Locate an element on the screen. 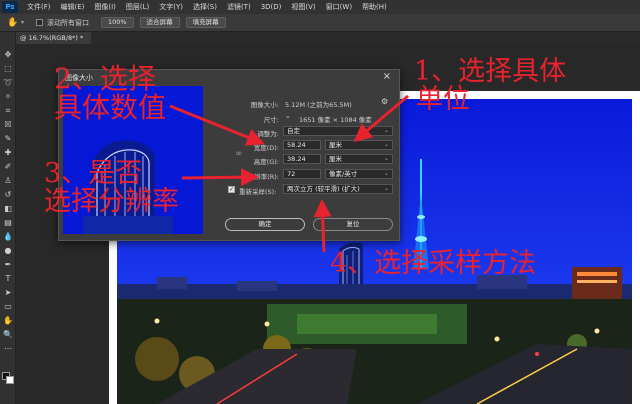 The width and height of the screenshot is (640, 404). annotation-step2-line1: 2、选择 is located at coordinates (105, 78).